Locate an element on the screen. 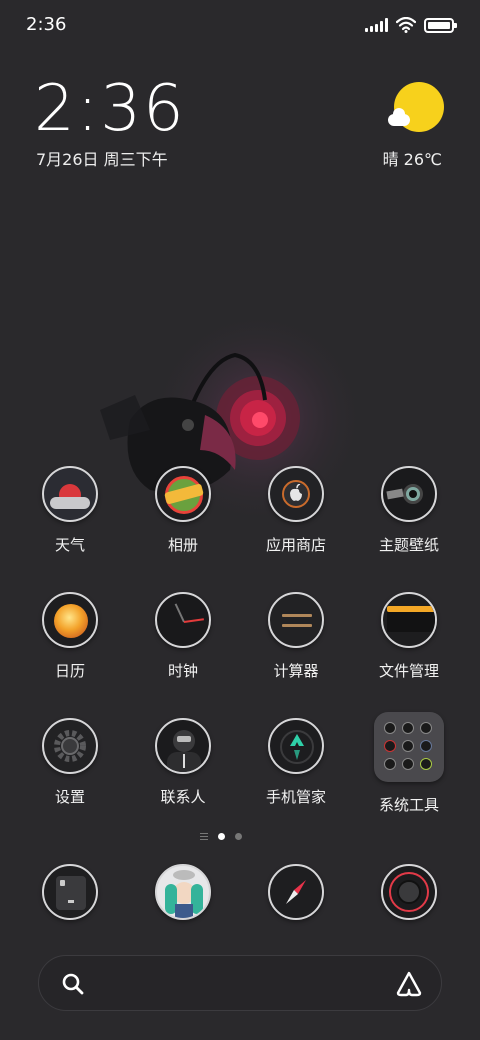 The image size is (480, 1040). app-label: 相册 is located at coordinates (182, 545).